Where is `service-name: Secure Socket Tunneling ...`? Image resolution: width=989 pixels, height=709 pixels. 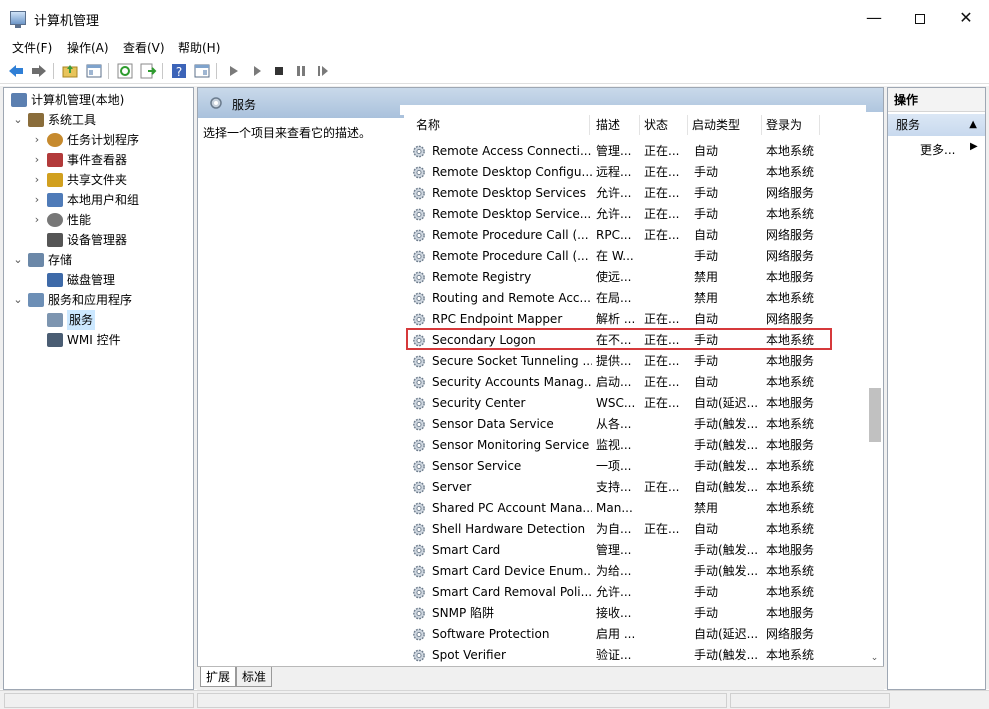 service-name: Secure Socket Tunneling ... is located at coordinates (512, 361).